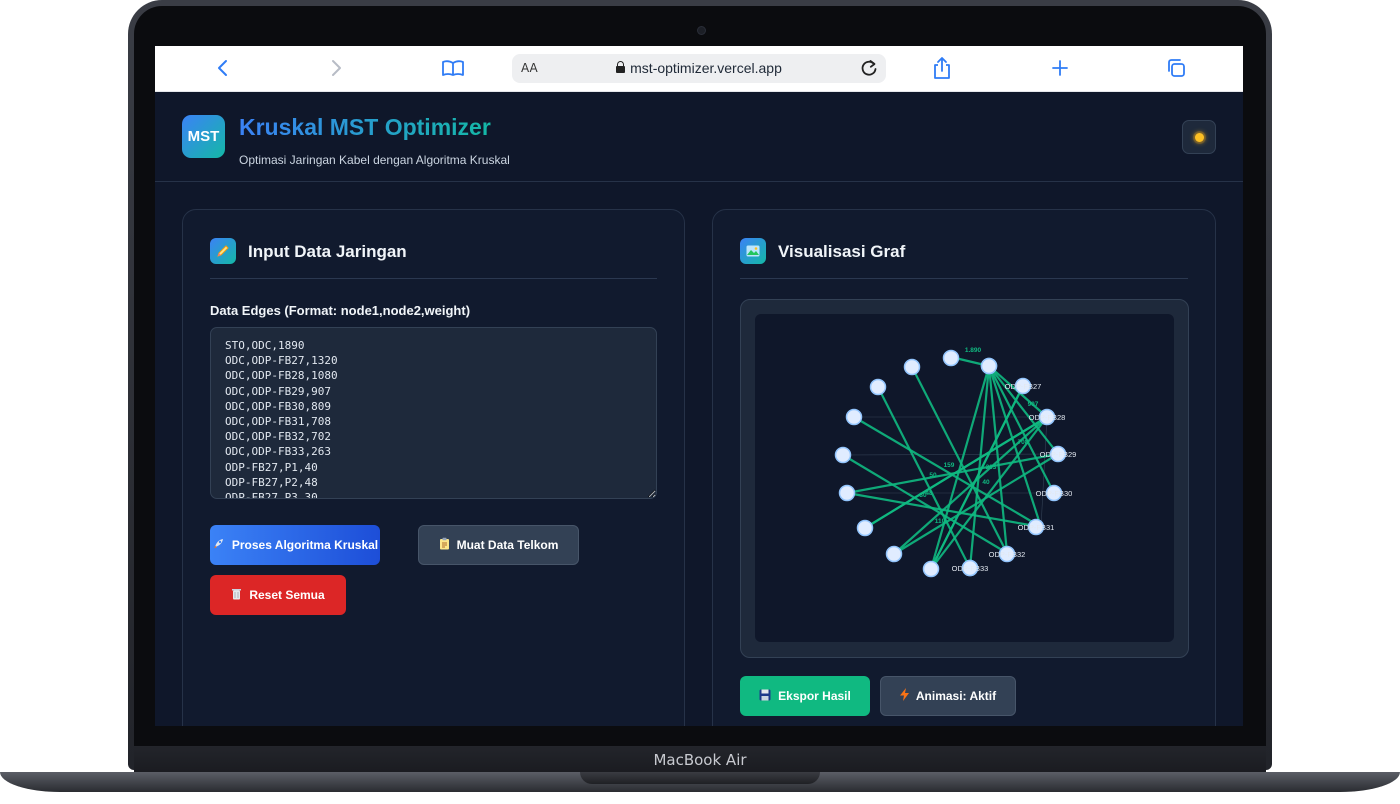 The width and height of the screenshot is (1400, 804). Describe the element at coordinates (305, 545) in the screenshot. I see `process-kruskal-label: Proses Algoritma Kruskal` at that location.